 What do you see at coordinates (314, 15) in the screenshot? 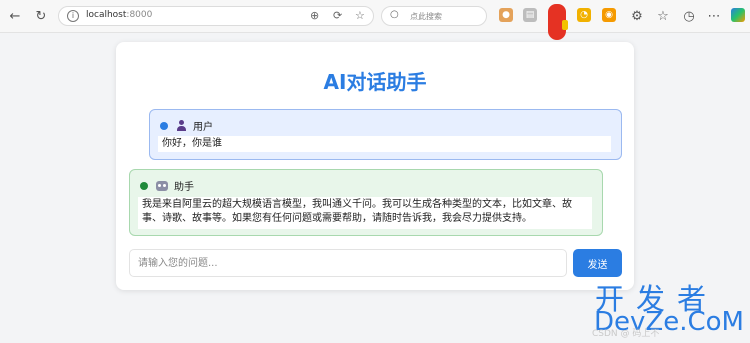
I see `zoom-icon: ⊕` at bounding box center [314, 15].